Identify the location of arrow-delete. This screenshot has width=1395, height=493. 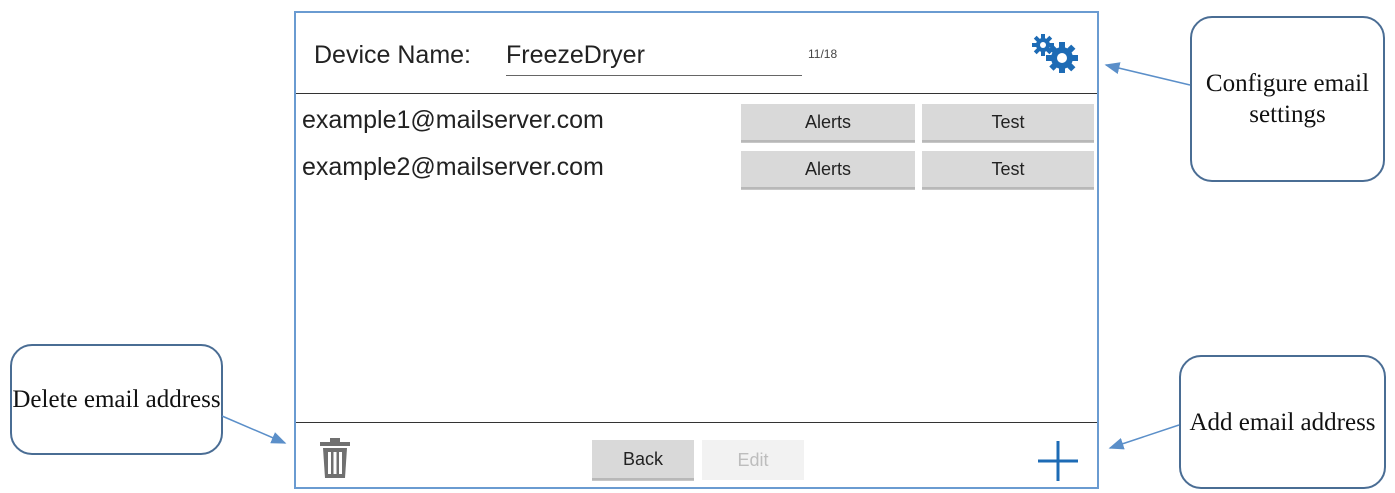
(254, 429).